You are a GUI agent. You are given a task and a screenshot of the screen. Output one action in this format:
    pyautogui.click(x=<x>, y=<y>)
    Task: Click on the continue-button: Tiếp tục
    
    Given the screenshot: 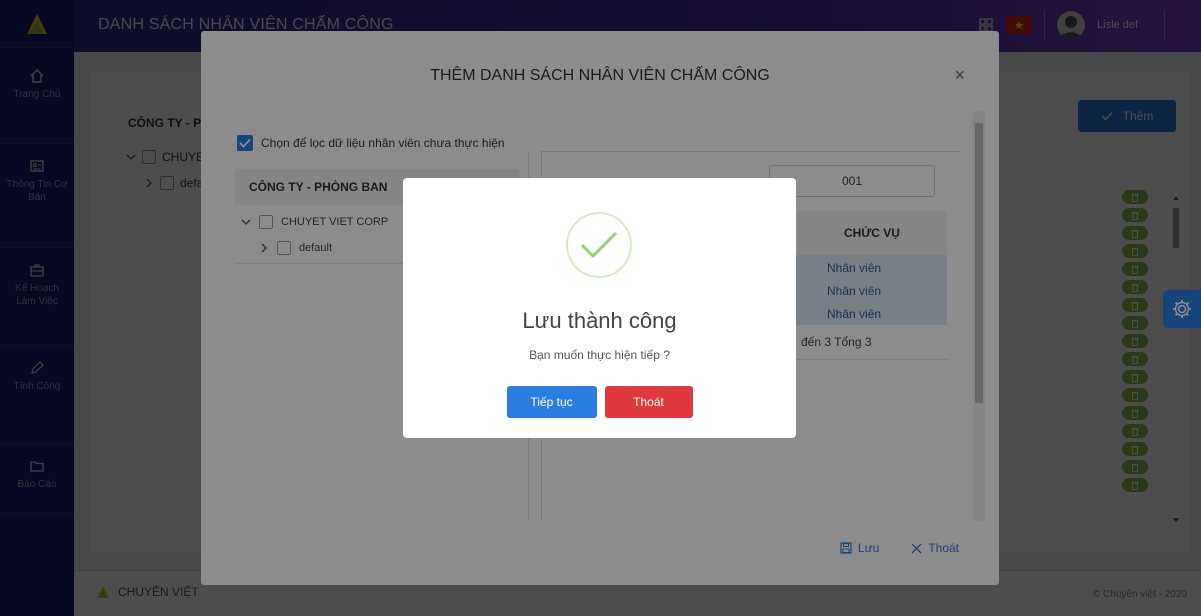 What is the action you would take?
    pyautogui.click(x=551, y=402)
    